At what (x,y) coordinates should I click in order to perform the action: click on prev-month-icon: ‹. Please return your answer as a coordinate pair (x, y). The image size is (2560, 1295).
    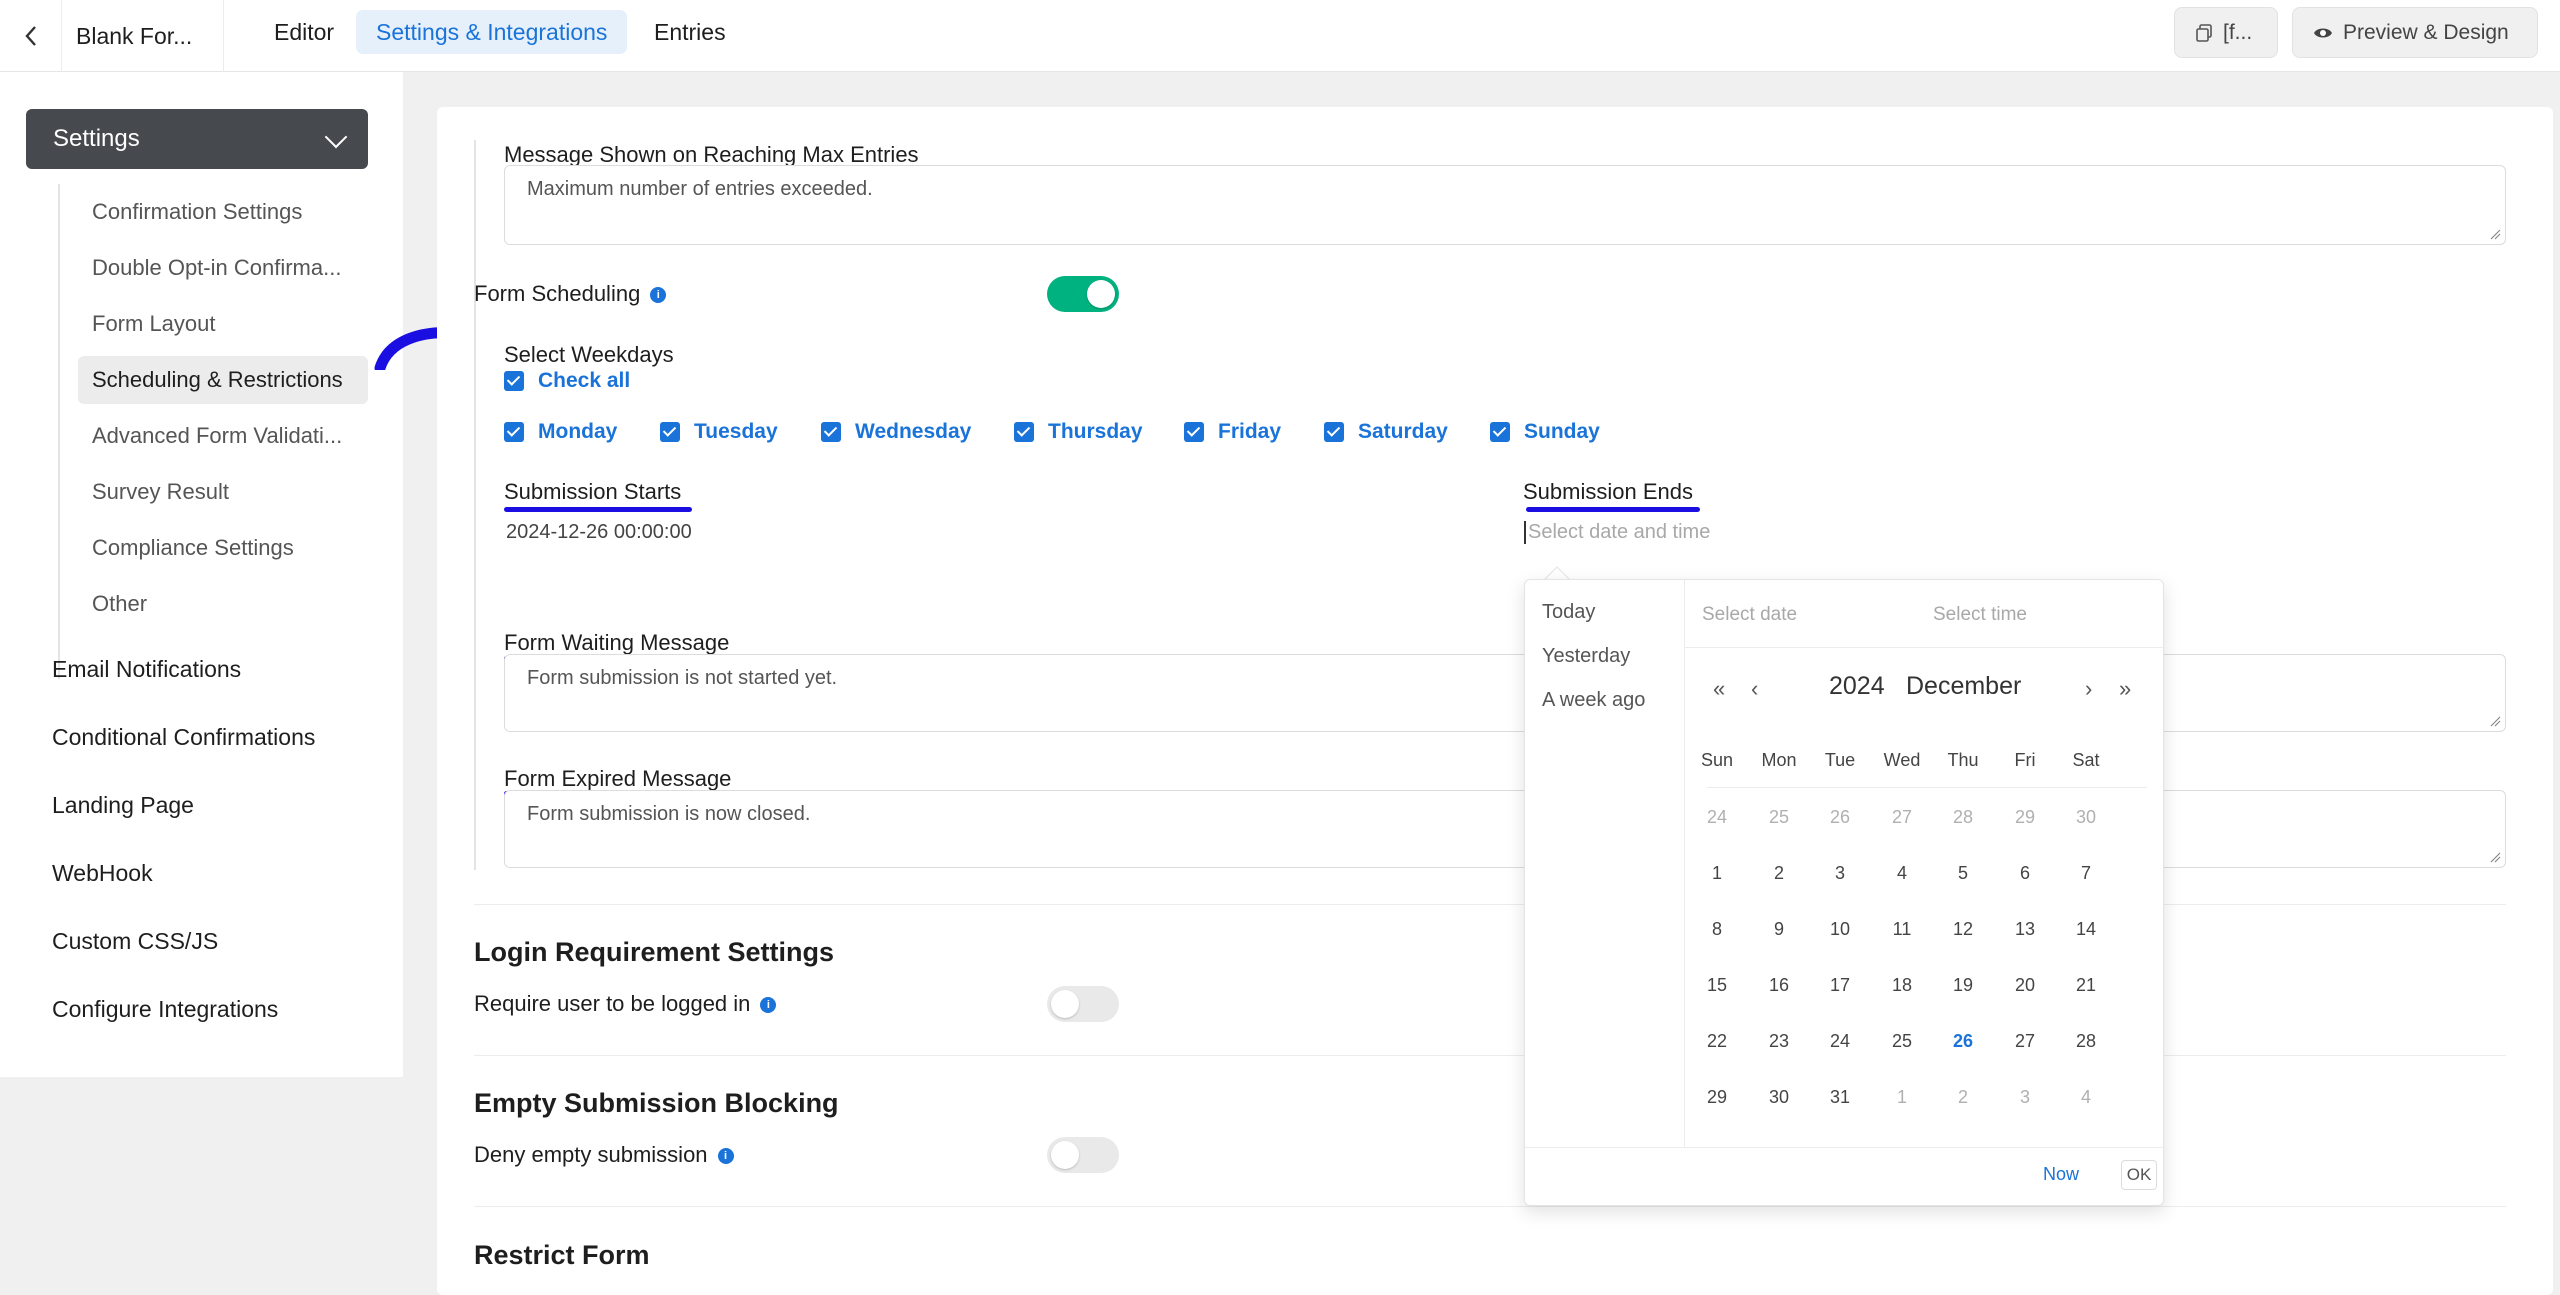
    Looking at the image, I should click on (1754, 689).